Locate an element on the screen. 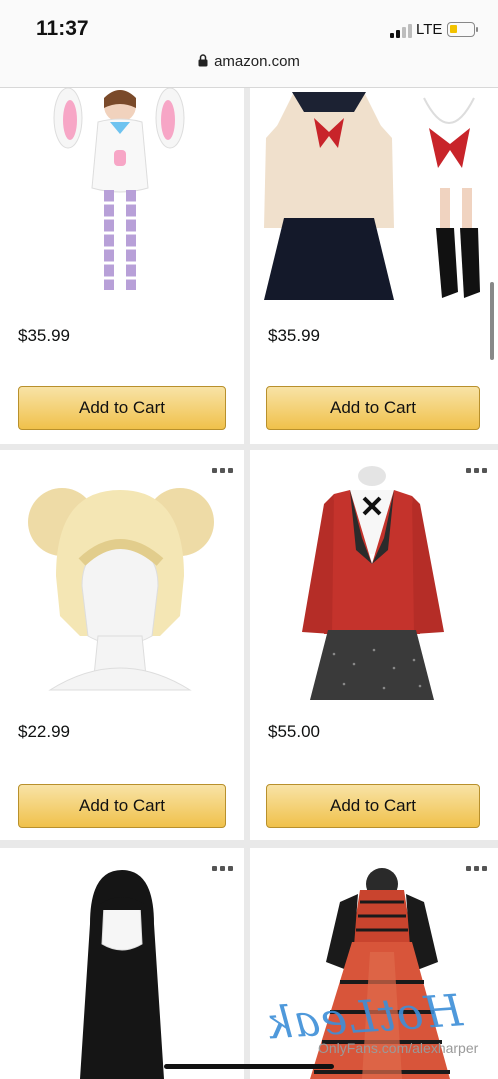 Image resolution: width=498 pixels, height=1079 pixels. signal-icon is located at coordinates (401, 31).